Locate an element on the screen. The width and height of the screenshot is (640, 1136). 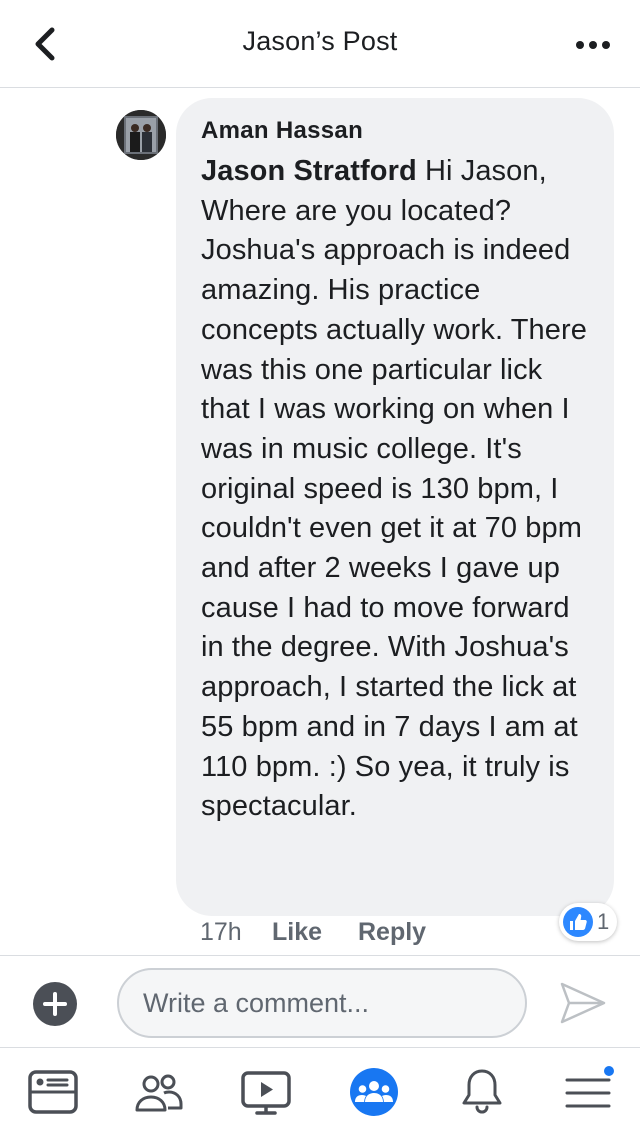
comment-author: Aman Hassan is located at coordinates (397, 131).